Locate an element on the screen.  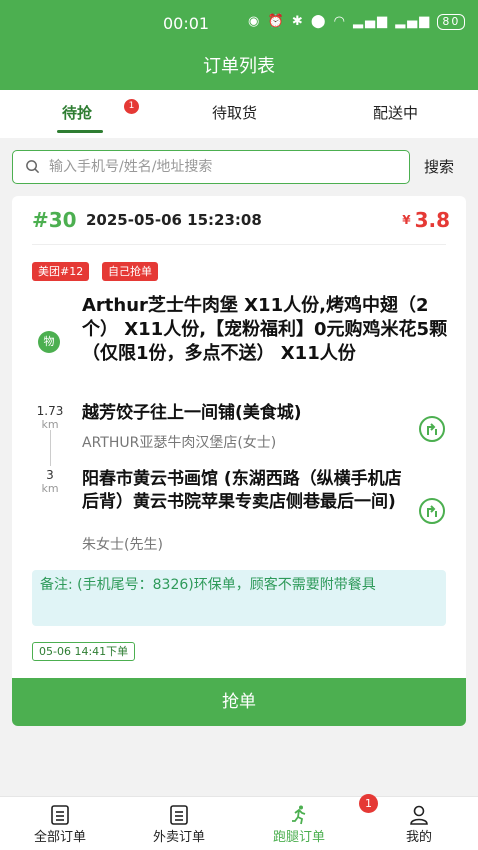
pickup-distance-value: 1.73 is located at coordinates (50, 411).